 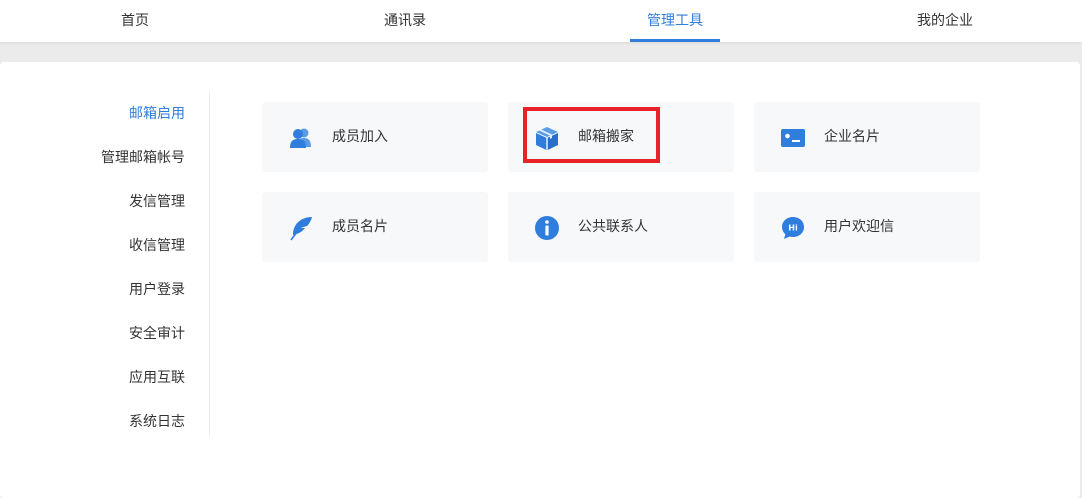 I want to click on tool-business-card: 企业名片, so click(x=867, y=137).